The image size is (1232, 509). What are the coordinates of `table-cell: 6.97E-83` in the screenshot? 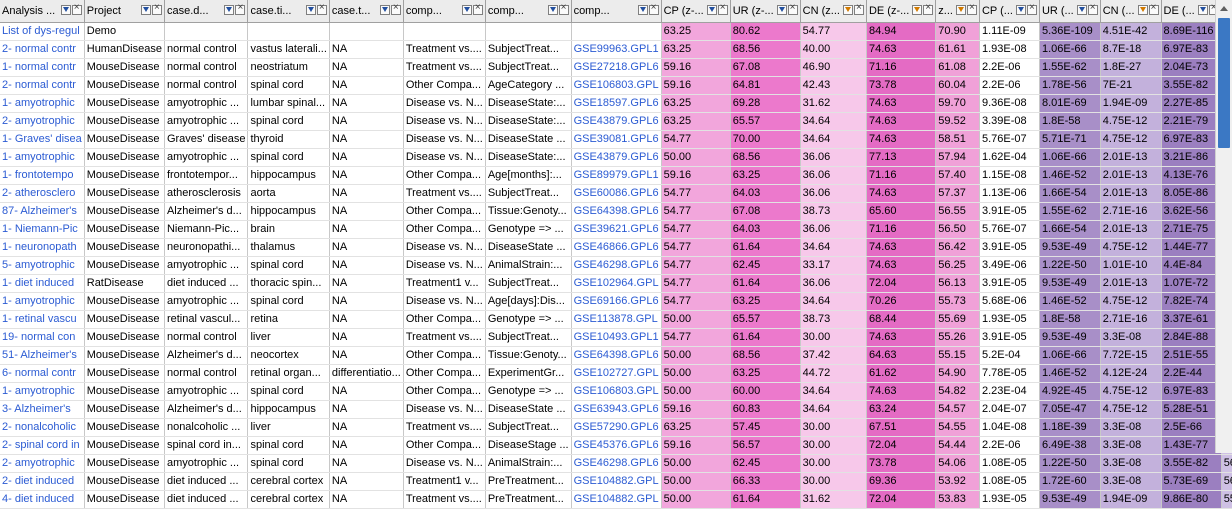 It's located at (1191, 139).